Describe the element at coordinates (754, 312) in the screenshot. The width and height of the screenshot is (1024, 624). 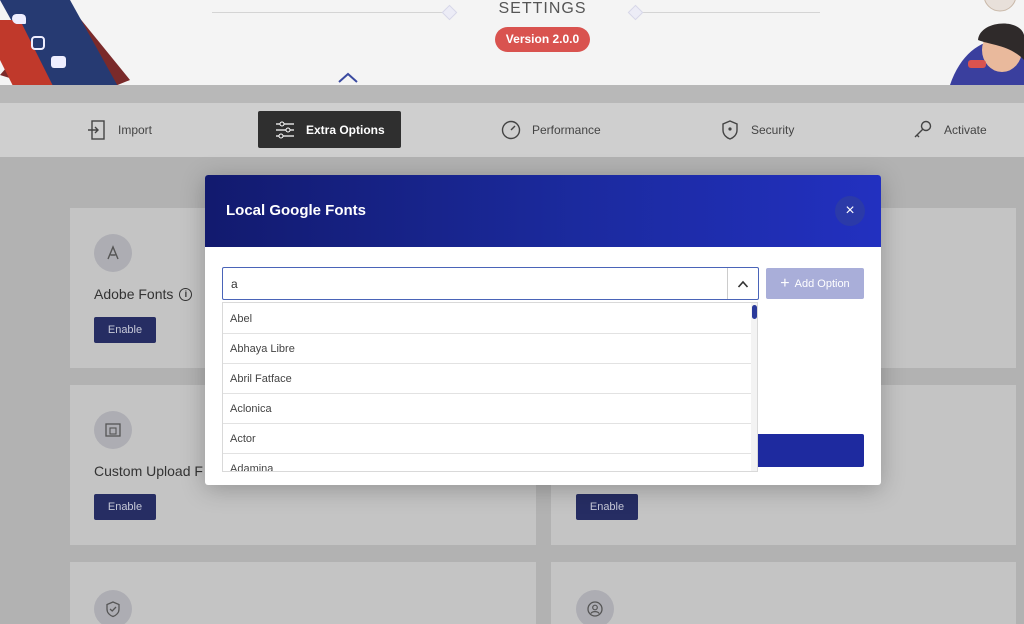
I see `scrollbar-thumb` at that location.